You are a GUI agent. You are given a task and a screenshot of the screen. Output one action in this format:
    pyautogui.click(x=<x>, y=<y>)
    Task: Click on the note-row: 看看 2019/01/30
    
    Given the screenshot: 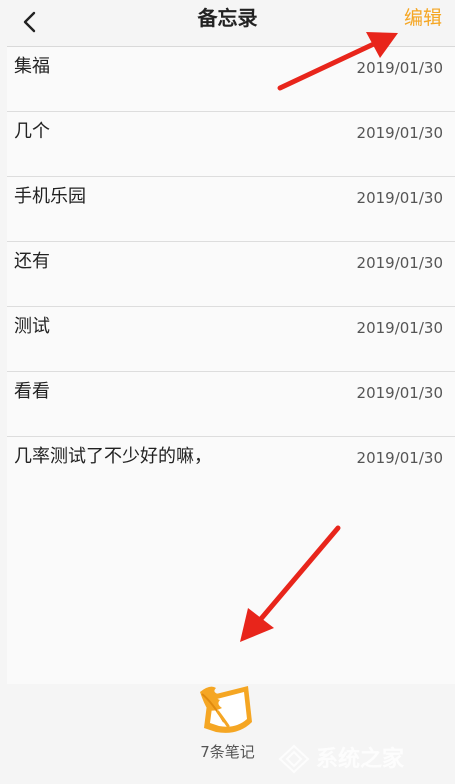 What is the action you would take?
    pyautogui.click(x=231, y=404)
    